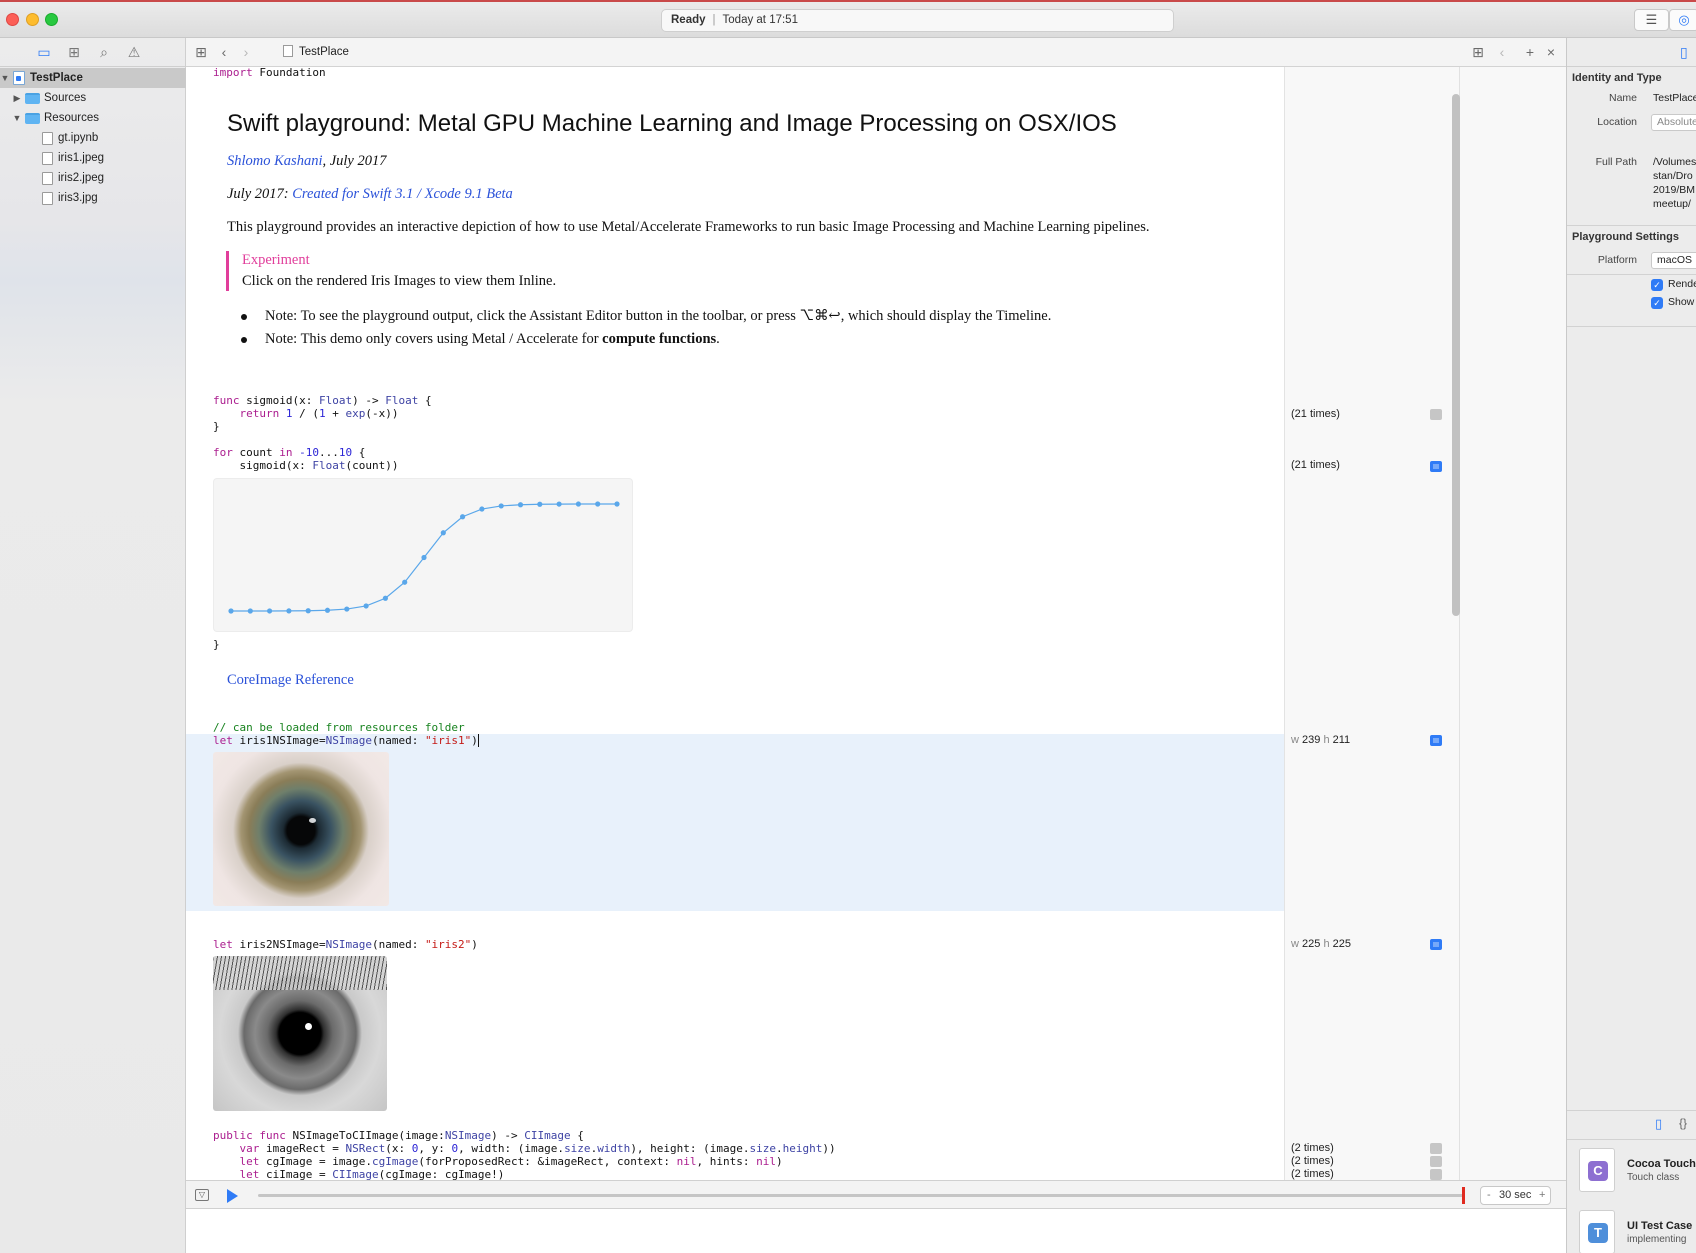 The image size is (1696, 1253). I want to click on rings-icon: ◎, so click(1684, 19).